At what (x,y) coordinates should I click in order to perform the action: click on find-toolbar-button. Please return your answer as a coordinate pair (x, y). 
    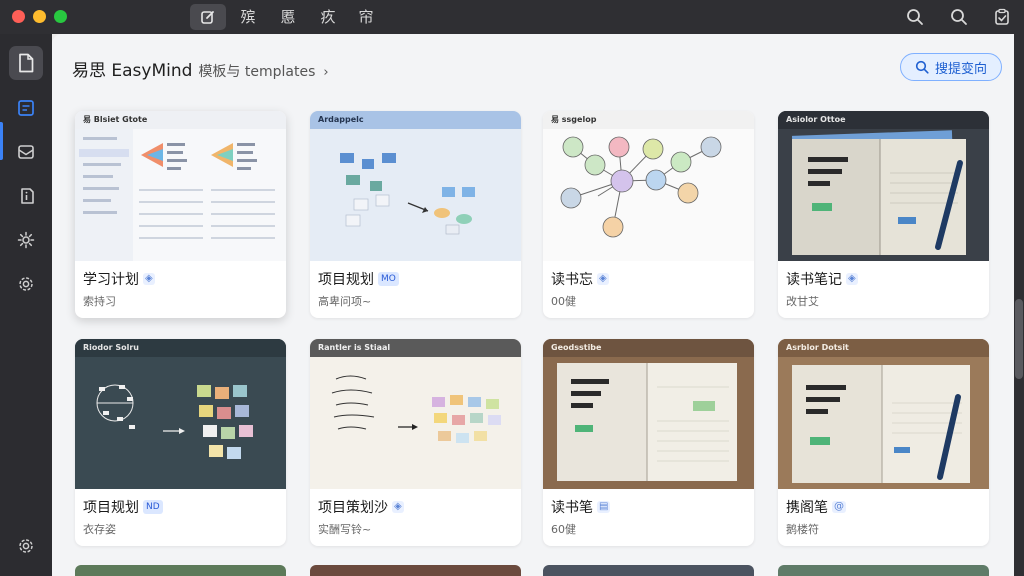
    Looking at the image, I should click on (959, 17).